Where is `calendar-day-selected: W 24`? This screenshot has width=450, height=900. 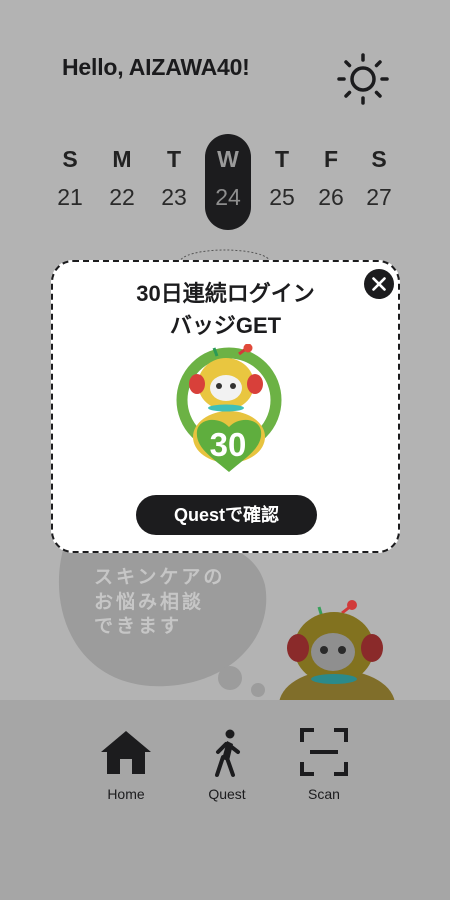
calendar-day-selected: W 24 is located at coordinates (228, 182).